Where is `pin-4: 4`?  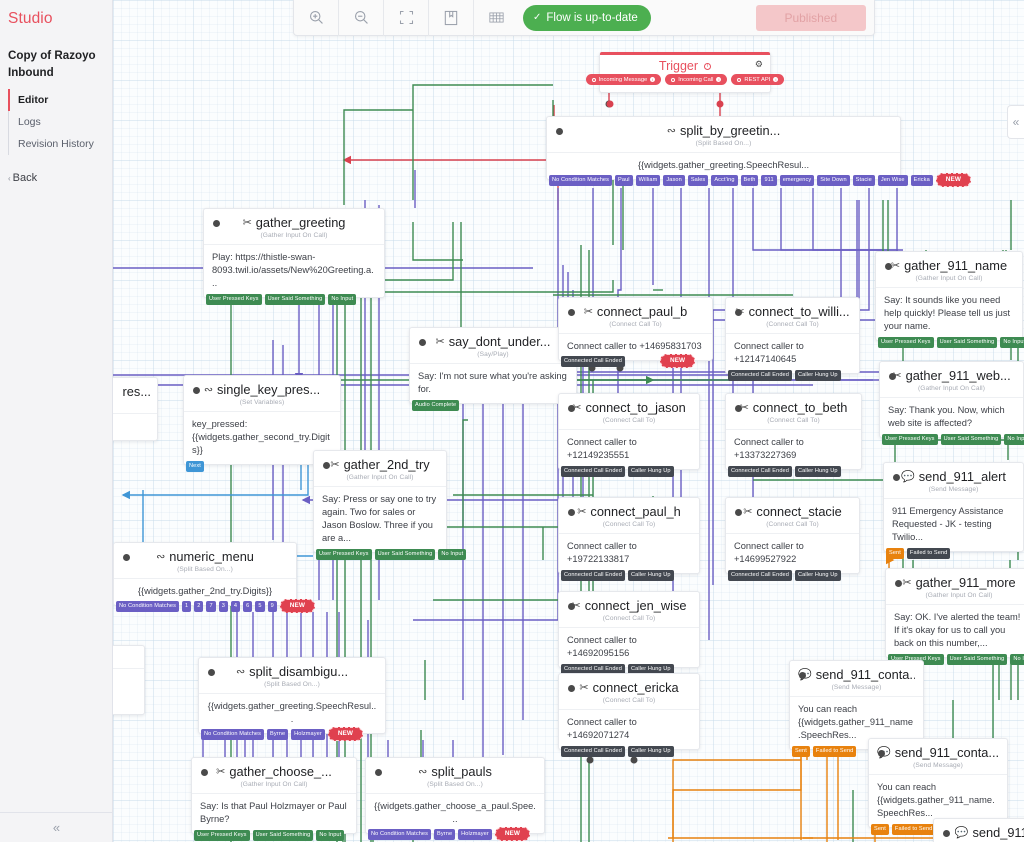
pin-4: 4 is located at coordinates (235, 606).